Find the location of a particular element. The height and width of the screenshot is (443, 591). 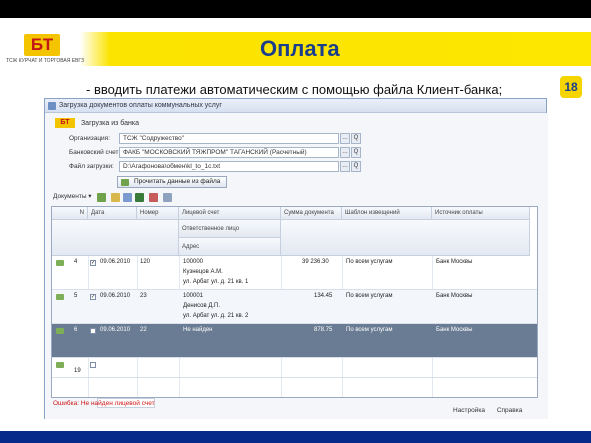

cell-account: 100000 is located at coordinates (193, 262).